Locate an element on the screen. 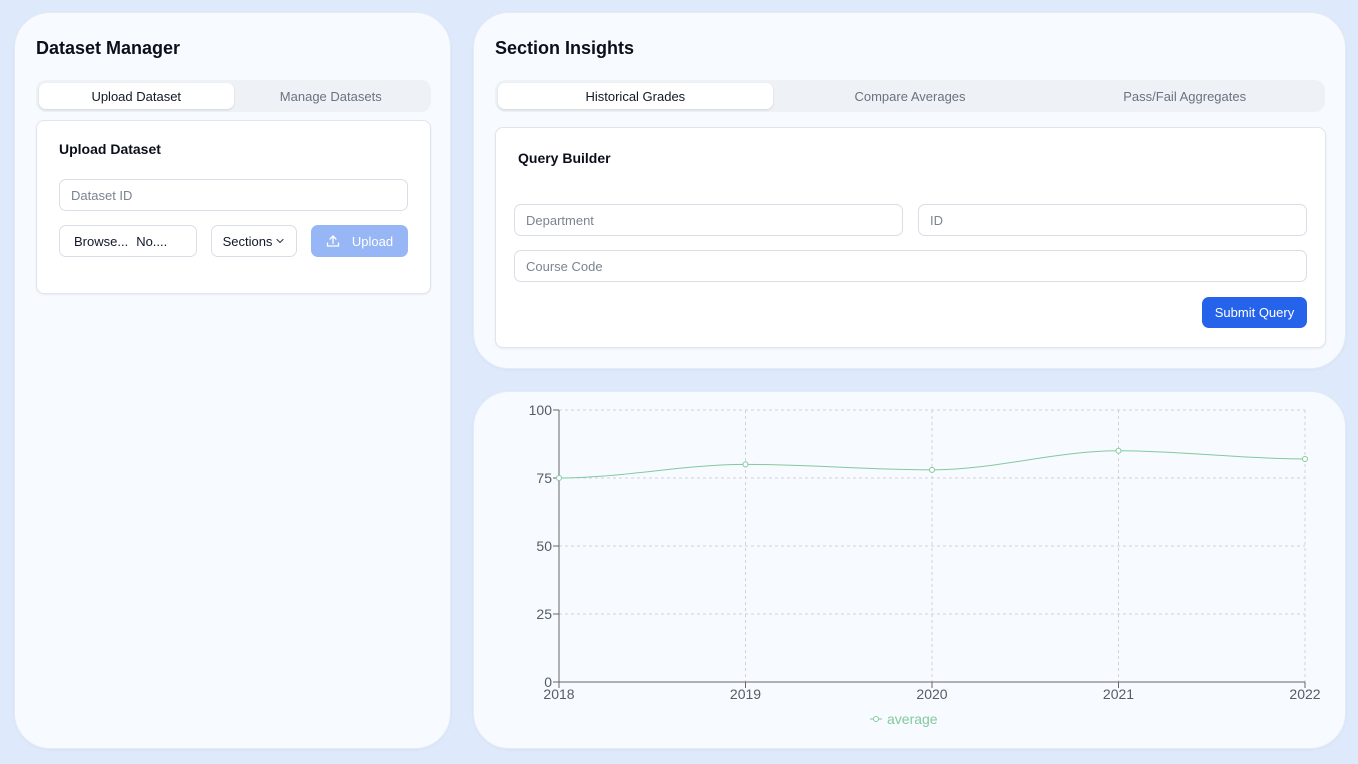 The height and width of the screenshot is (764, 1358). x-tick-label: 2021 is located at coordinates (1118, 694).